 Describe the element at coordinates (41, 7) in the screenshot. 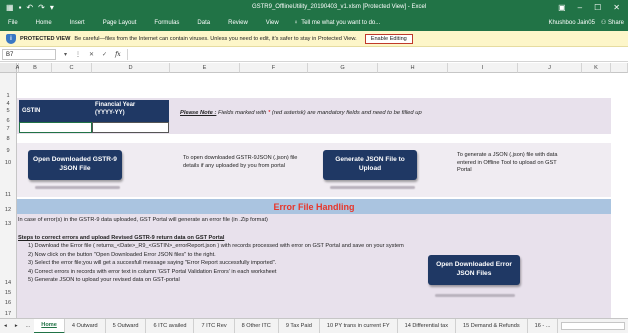

I see `redo-icon: ↷` at that location.